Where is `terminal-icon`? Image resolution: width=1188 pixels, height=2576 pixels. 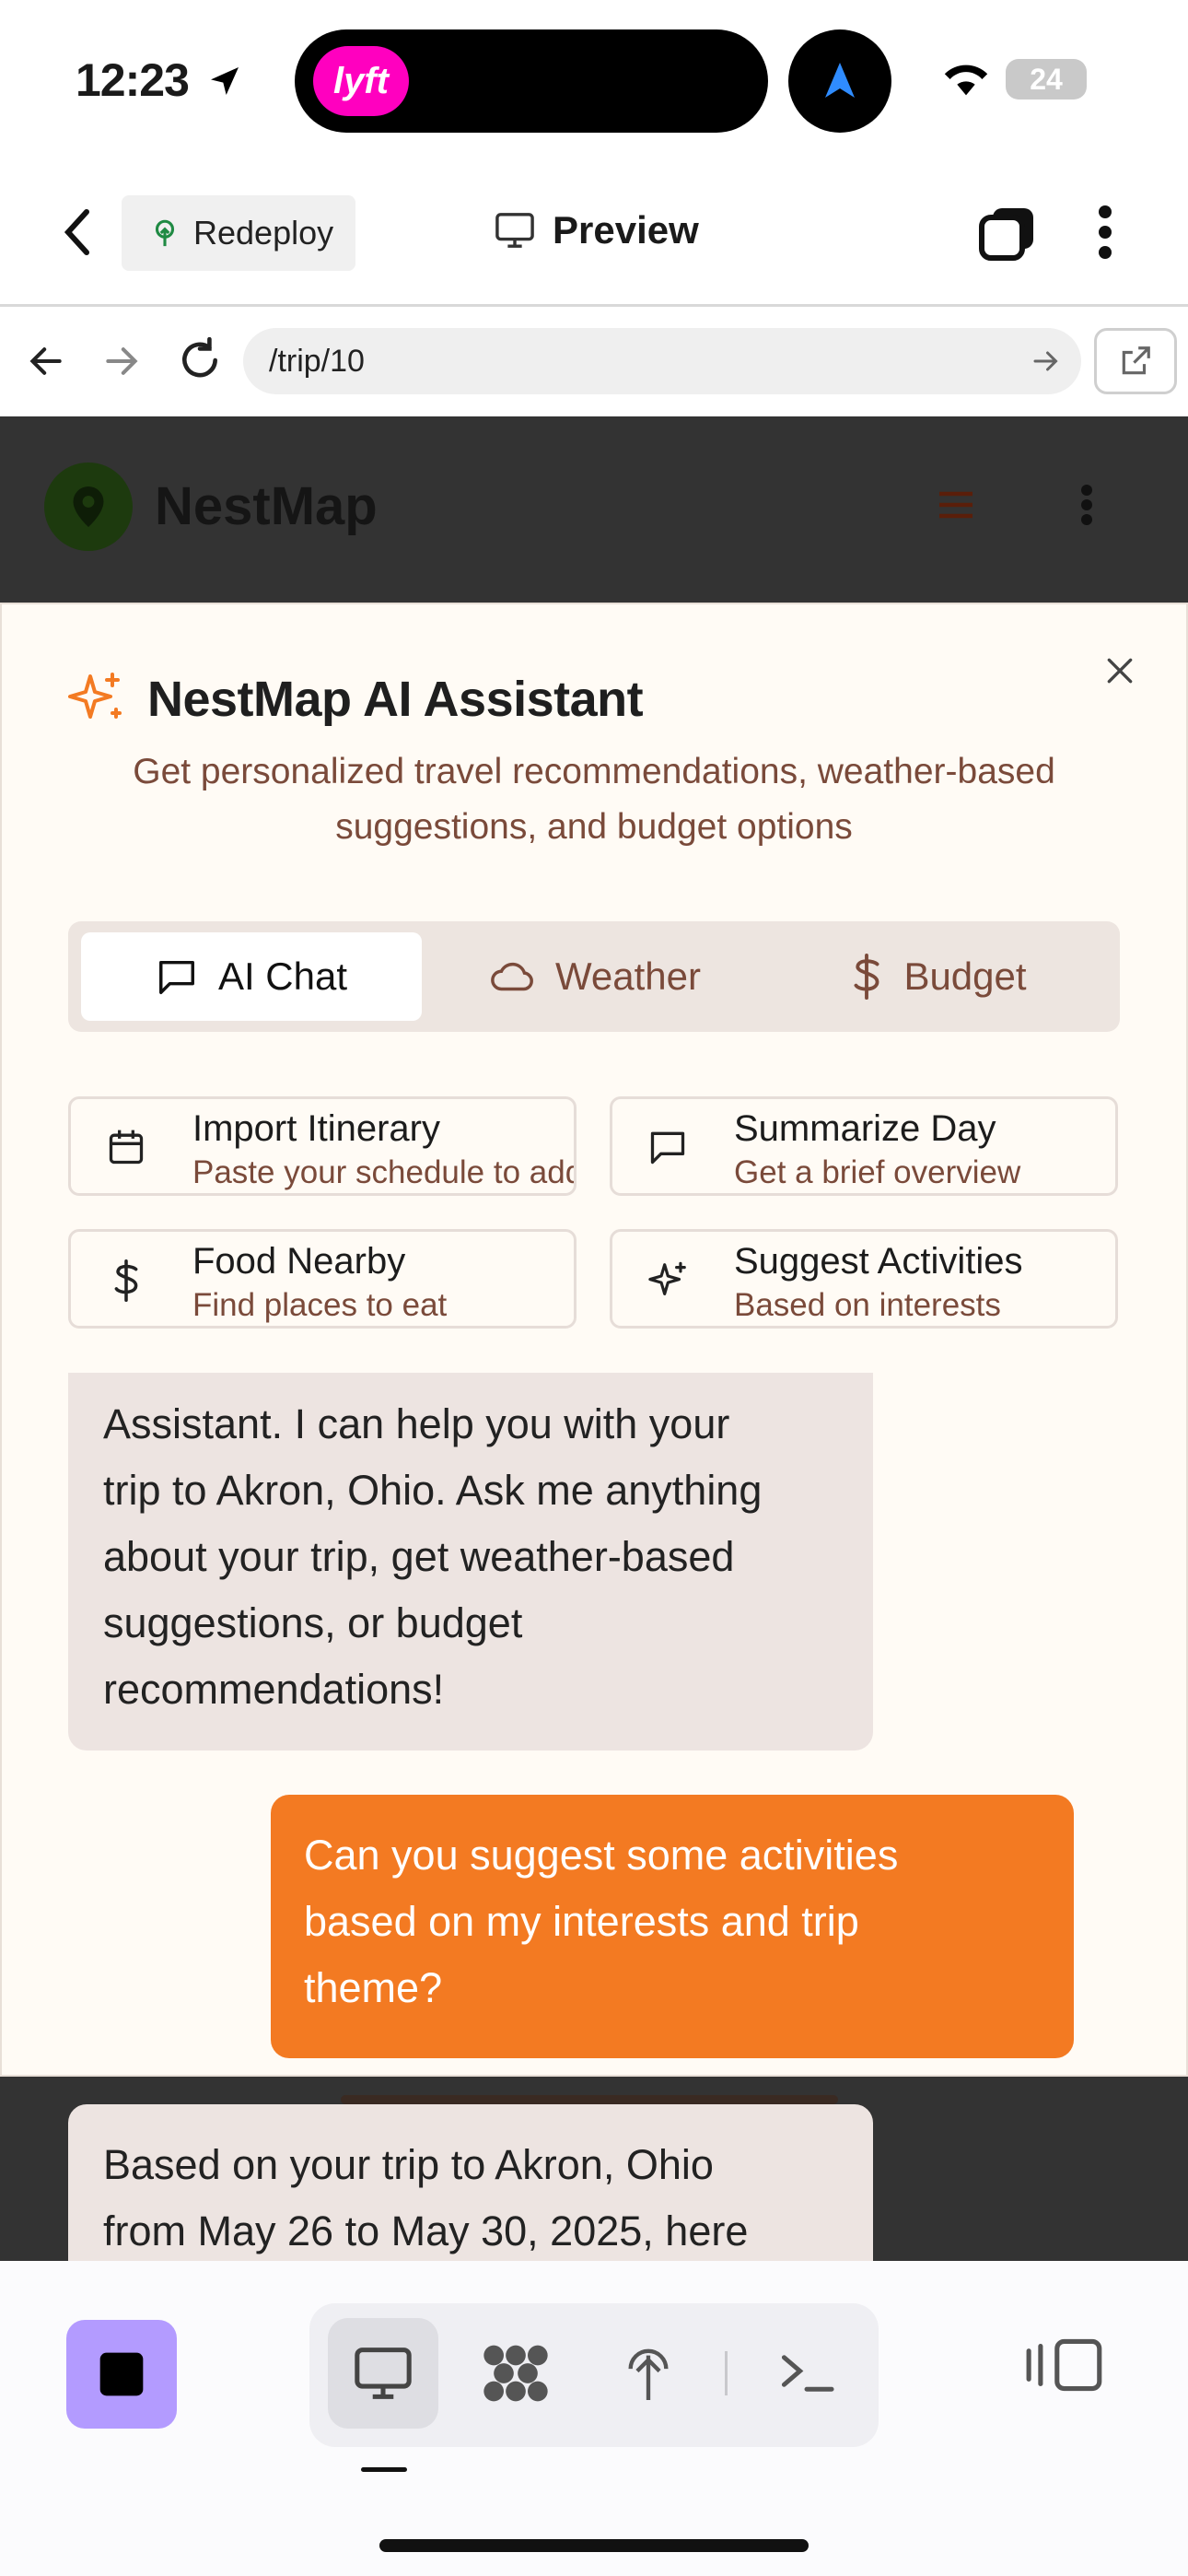
terminal-icon is located at coordinates (807, 2373).